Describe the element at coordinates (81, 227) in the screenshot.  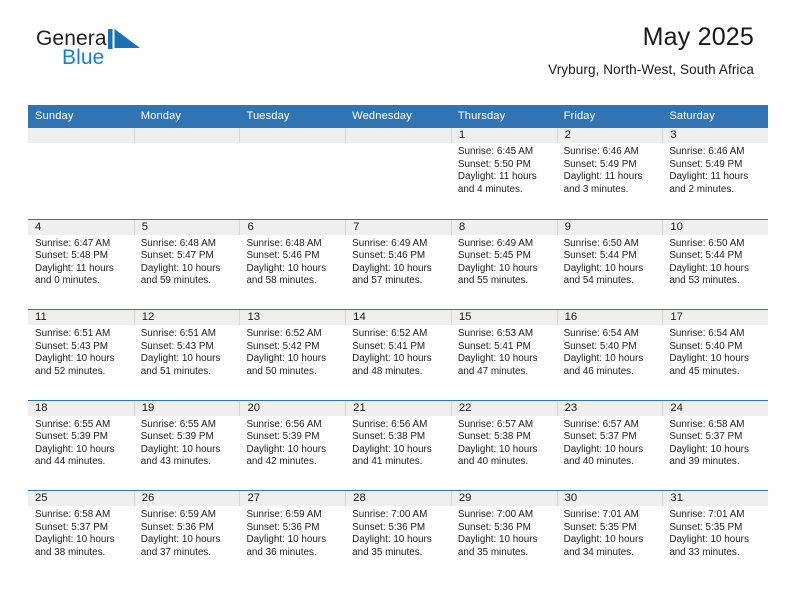
I see `day-number-band: 4` at that location.